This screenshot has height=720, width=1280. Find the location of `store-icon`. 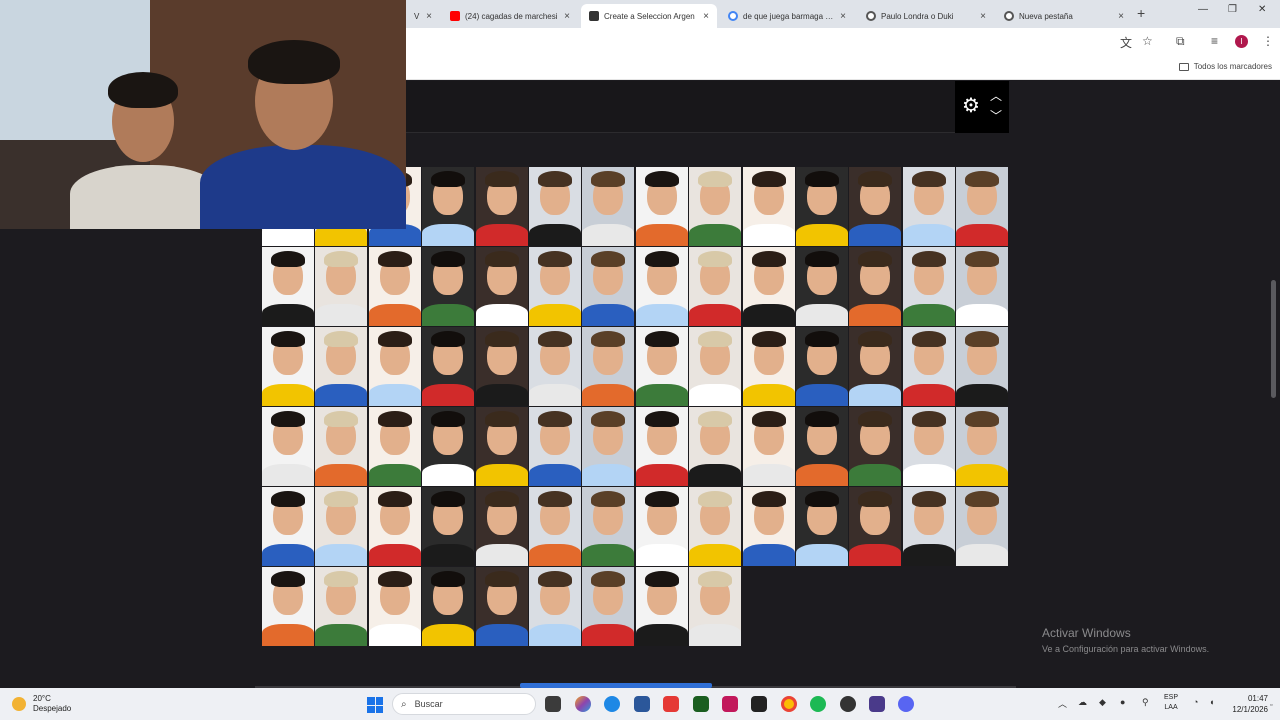

store-icon is located at coordinates (642, 704).